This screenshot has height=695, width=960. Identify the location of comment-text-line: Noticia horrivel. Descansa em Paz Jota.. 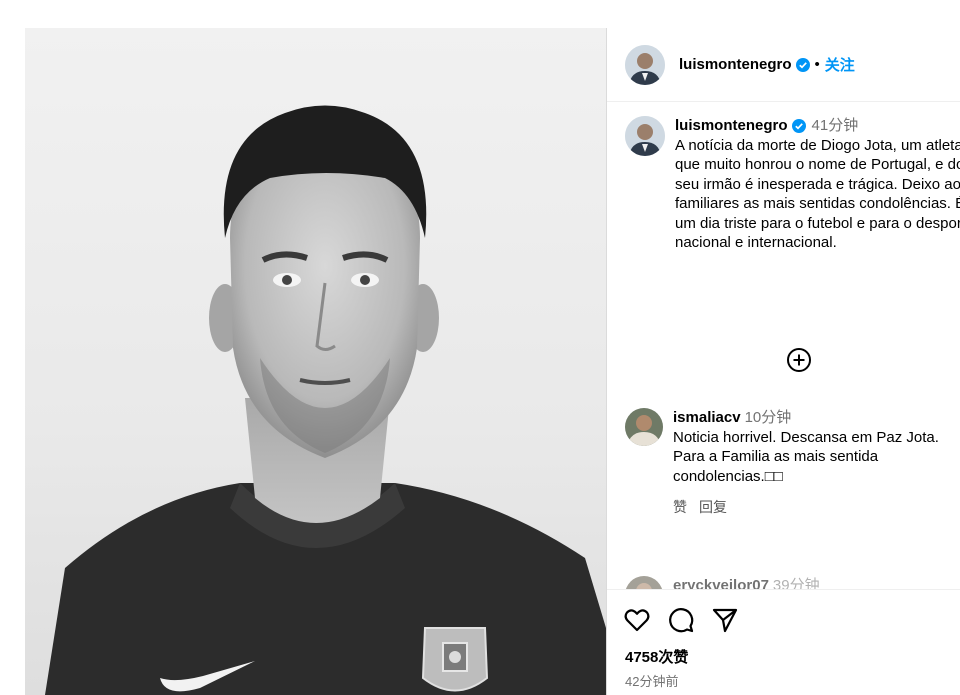
(806, 437).